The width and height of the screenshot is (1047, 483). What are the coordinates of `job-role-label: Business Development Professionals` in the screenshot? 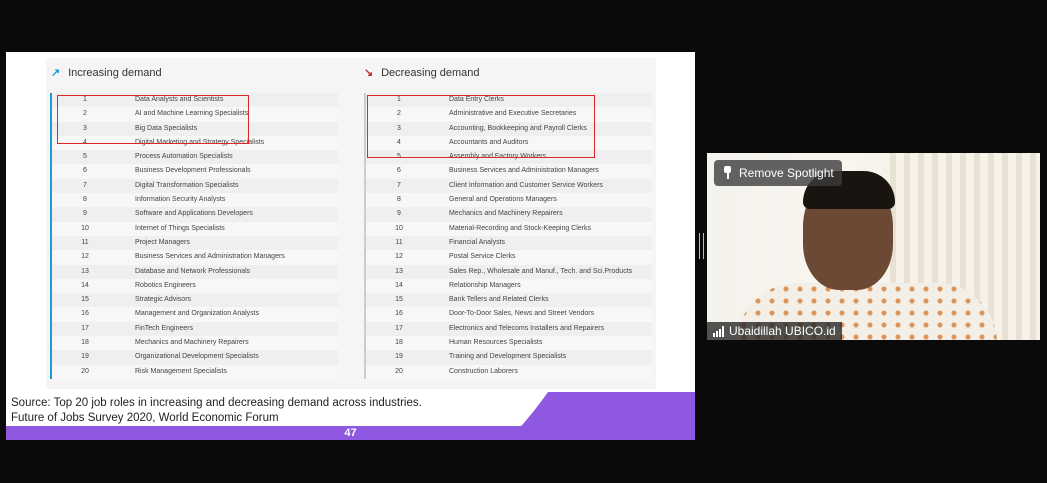 It's located at (193, 171).